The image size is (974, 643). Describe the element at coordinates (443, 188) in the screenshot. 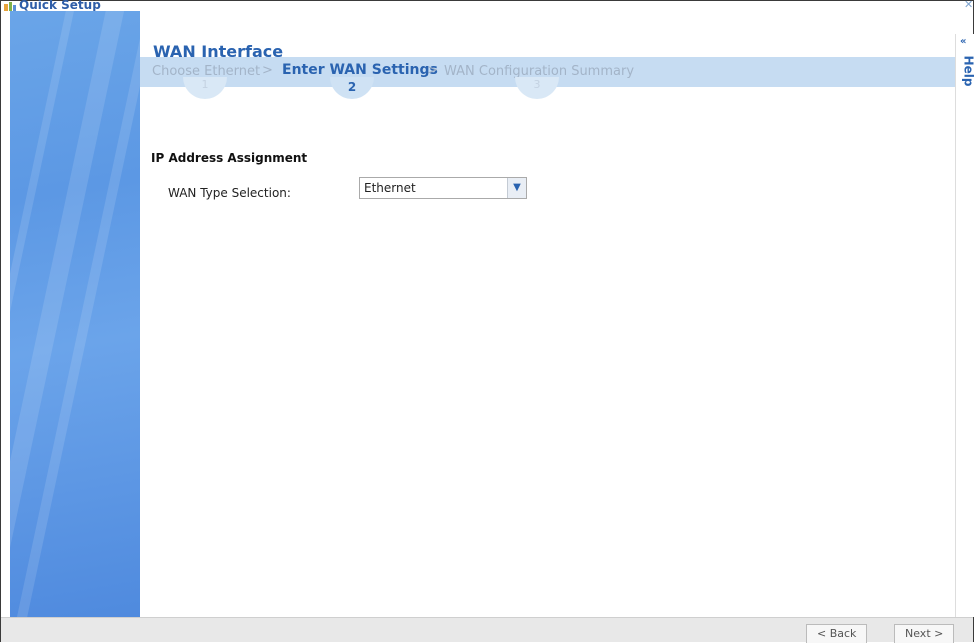

I see `wan-type-select: Ethernet ▼` at that location.